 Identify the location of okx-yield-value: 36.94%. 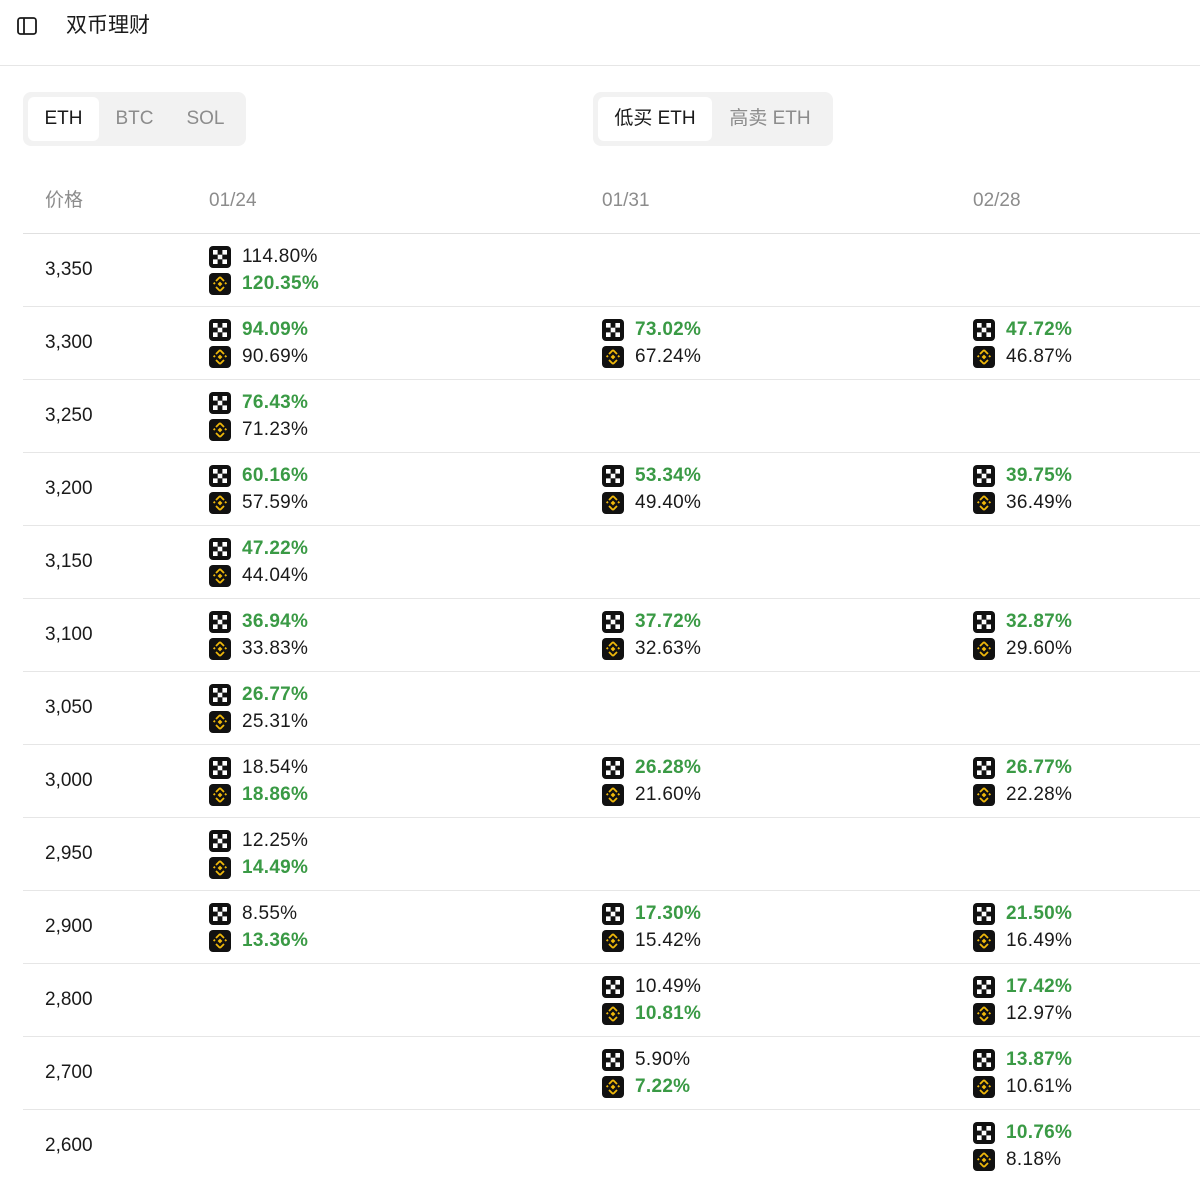
(275, 621).